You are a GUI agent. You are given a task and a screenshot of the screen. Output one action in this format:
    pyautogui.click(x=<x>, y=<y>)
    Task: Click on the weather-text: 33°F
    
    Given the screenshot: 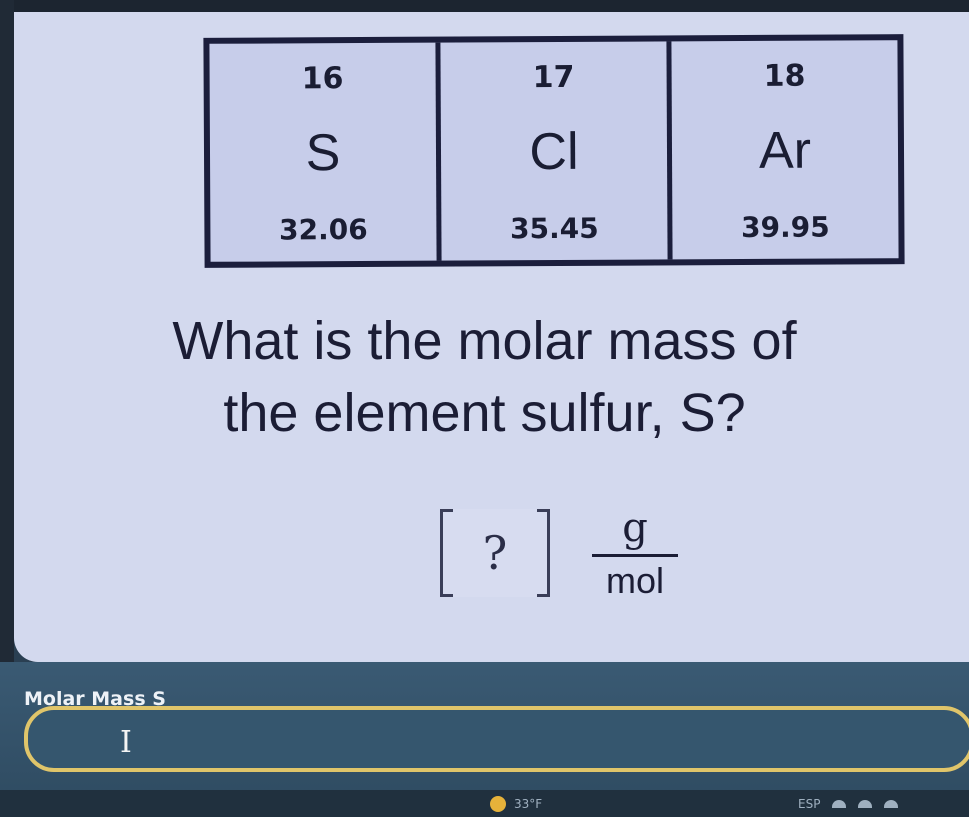 What is the action you would take?
    pyautogui.click(x=528, y=804)
    